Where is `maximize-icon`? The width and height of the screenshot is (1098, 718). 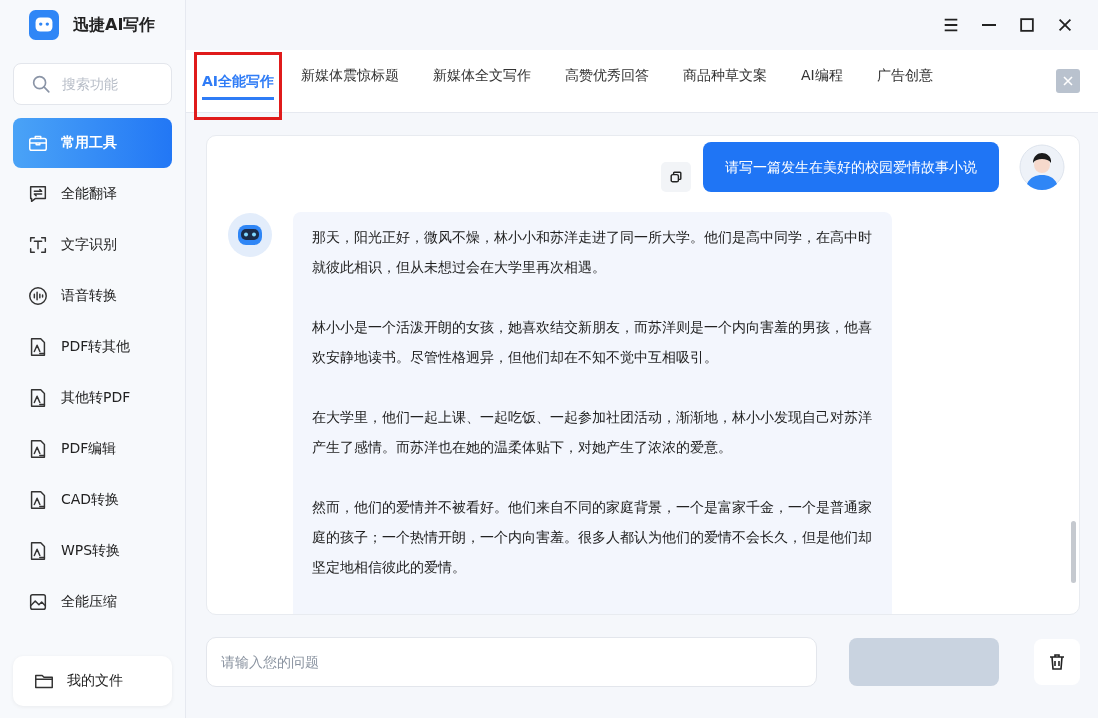 maximize-icon is located at coordinates (1027, 25).